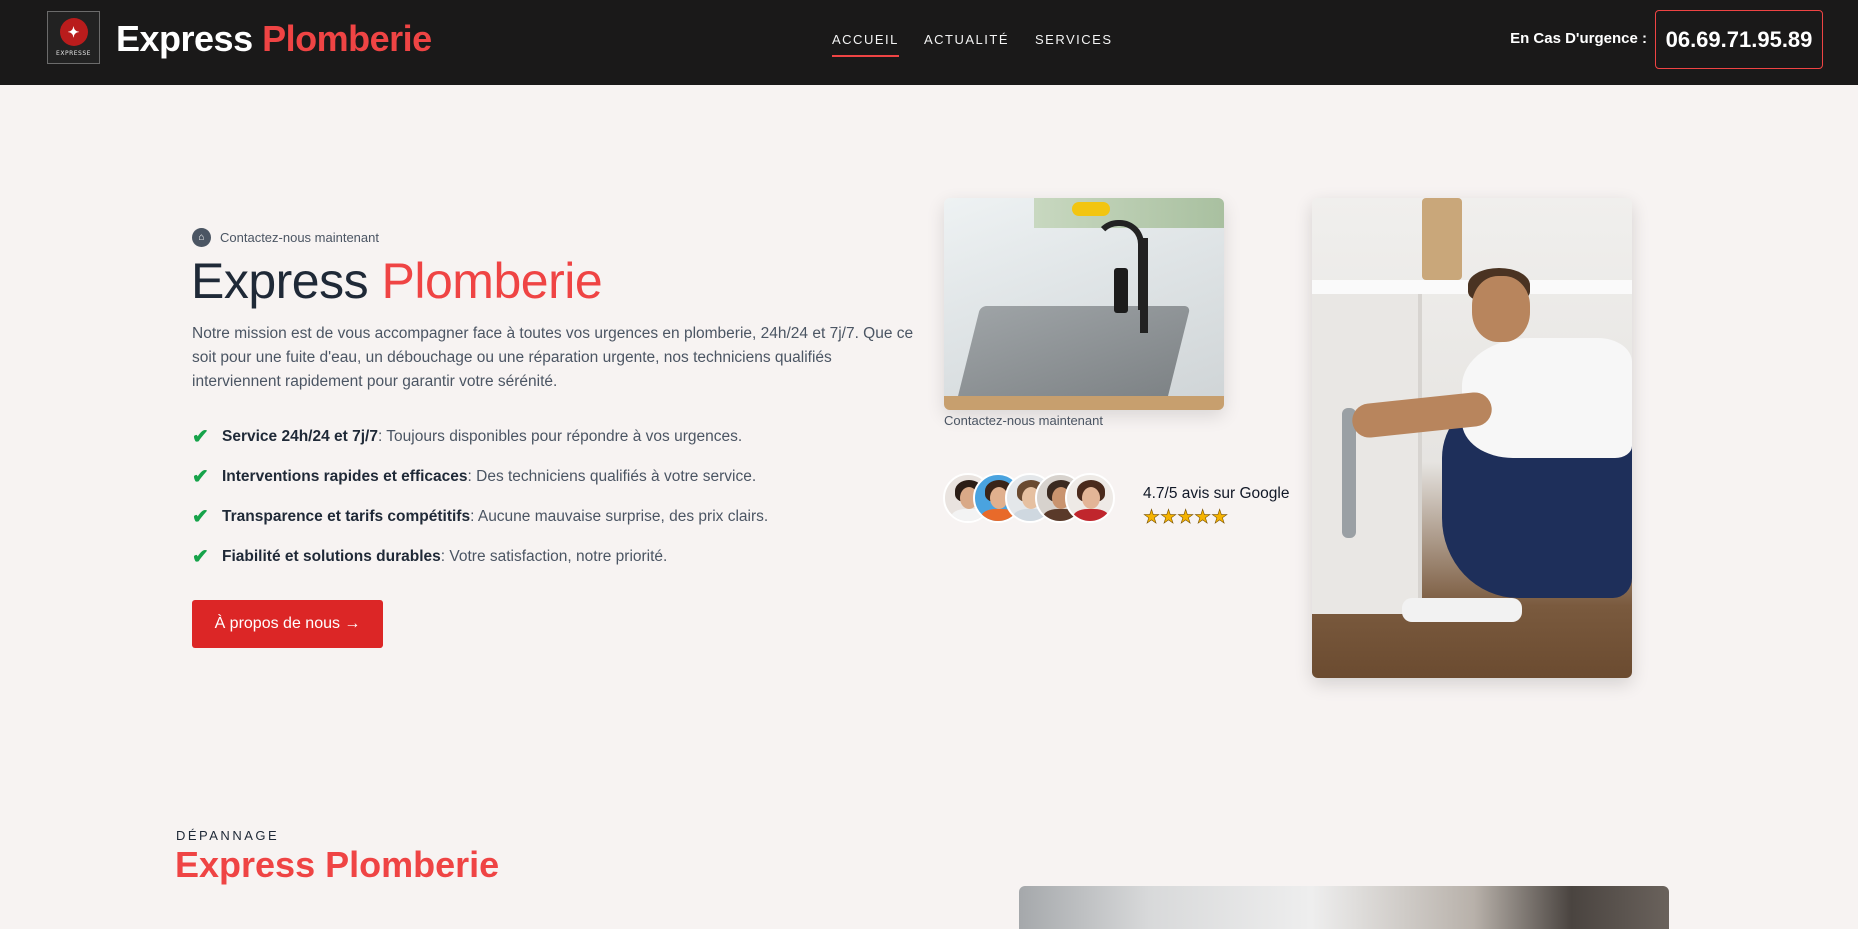 This screenshot has width=1858, height=929. Describe the element at coordinates (1367, 454) in the screenshot. I see `cabinet-shape` at that location.